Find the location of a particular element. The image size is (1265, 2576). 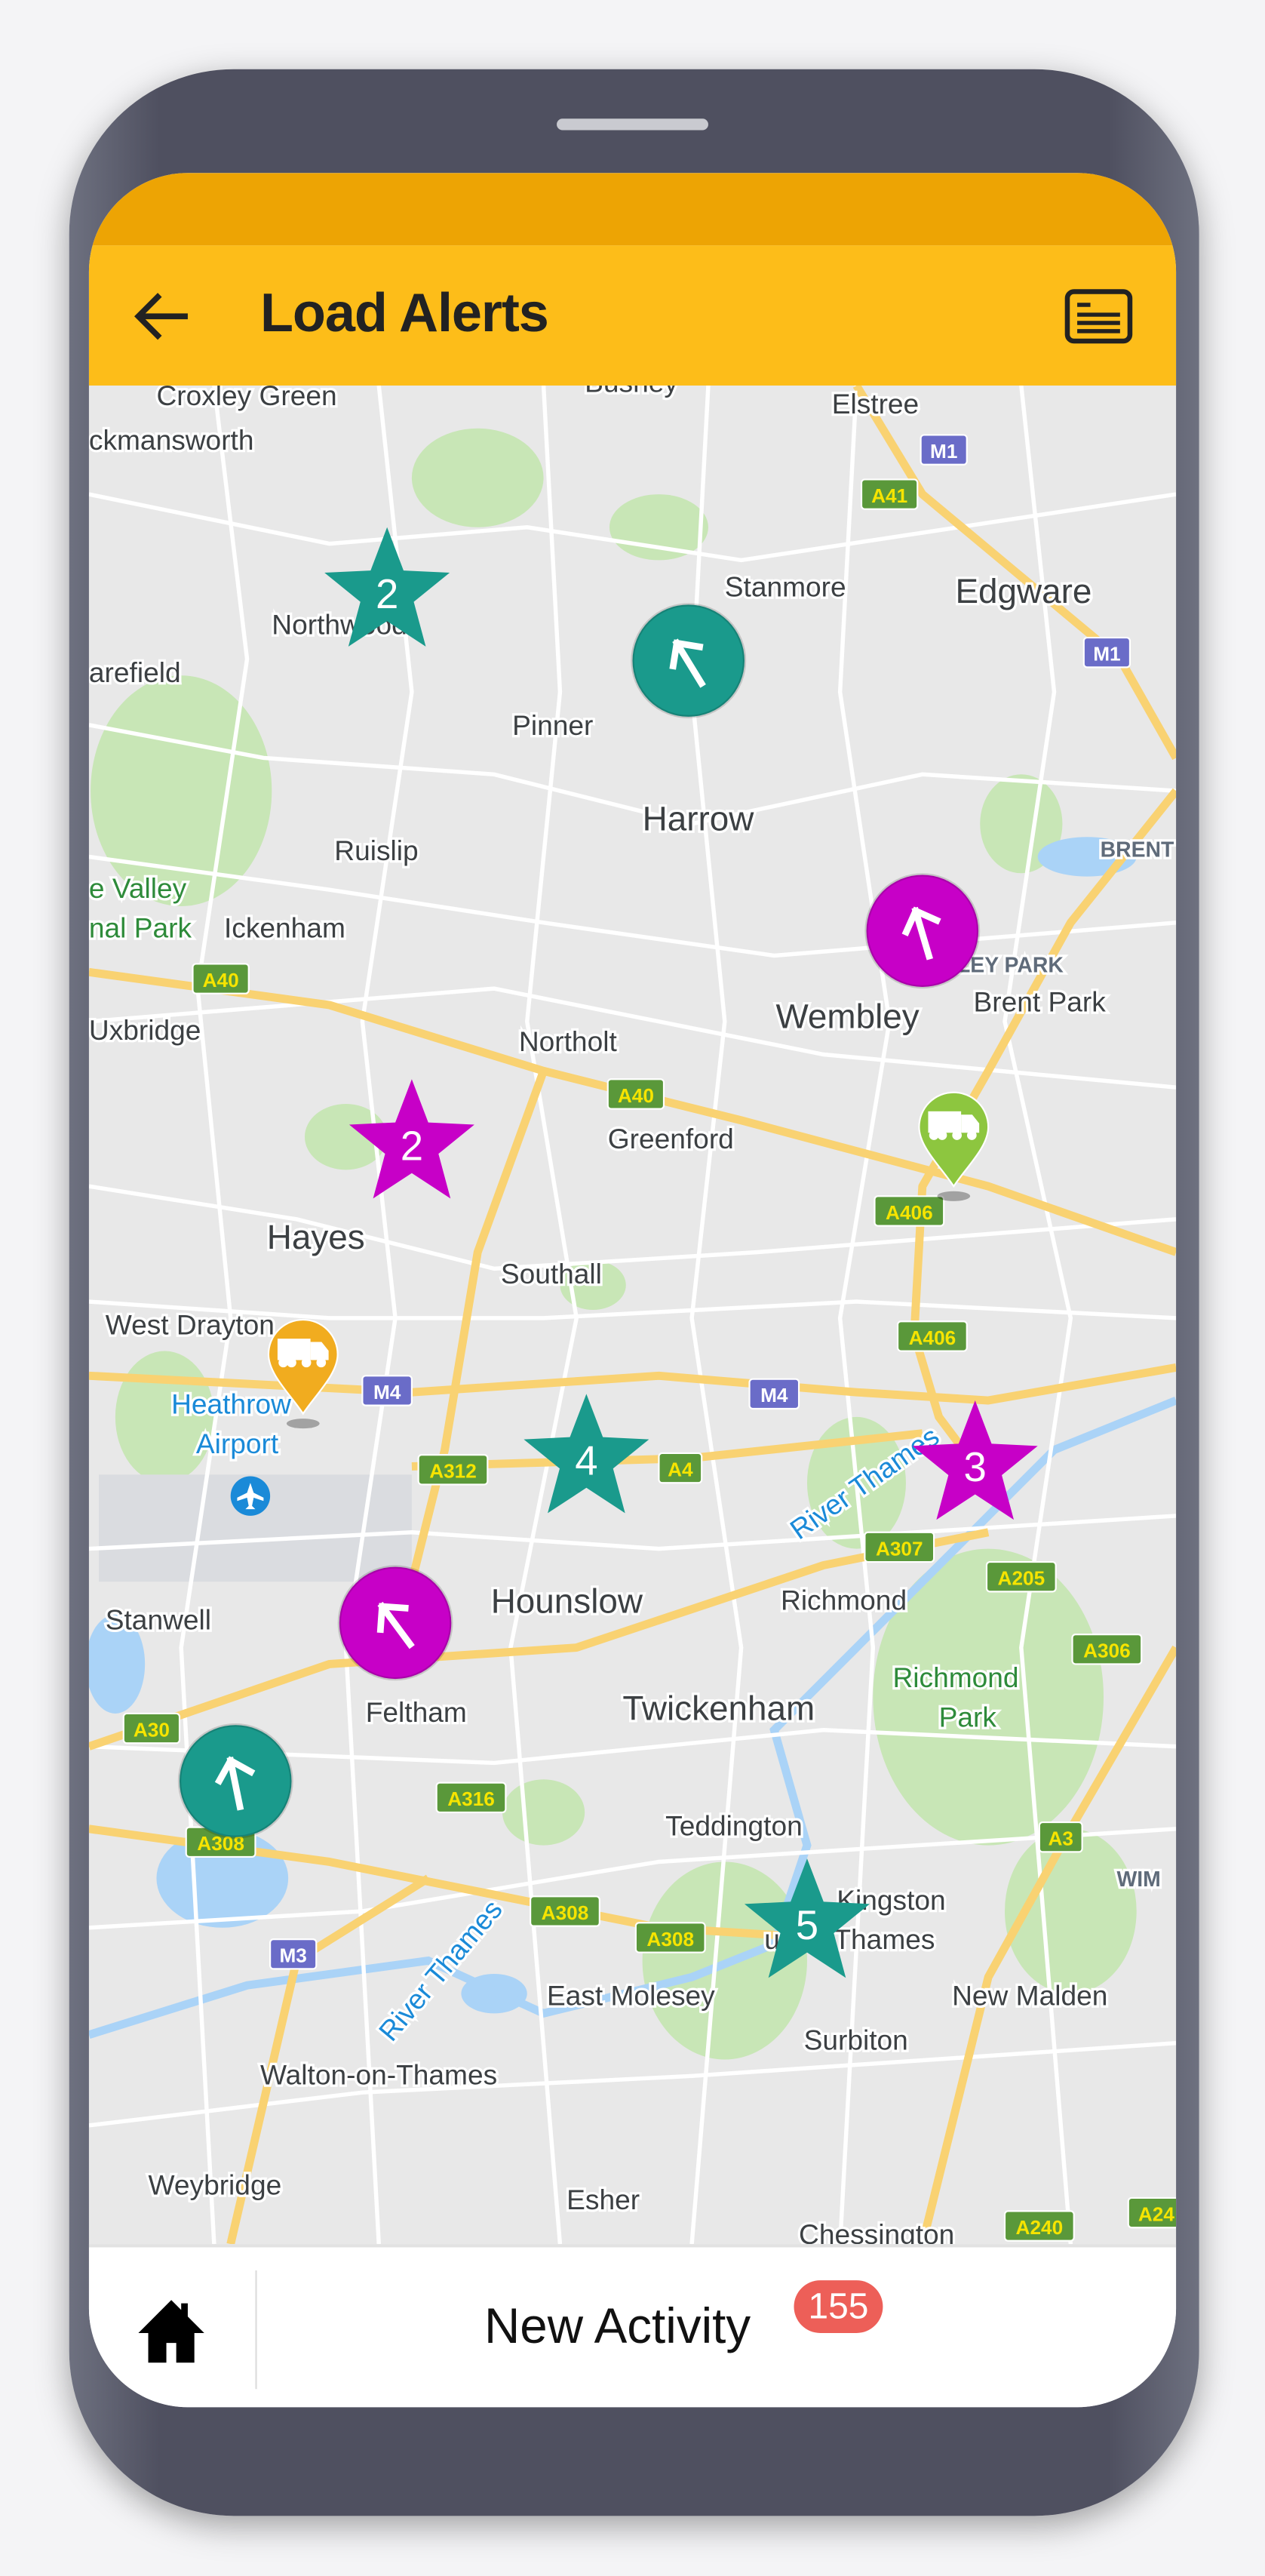

place-label: Surbiton is located at coordinates (856, 2039).